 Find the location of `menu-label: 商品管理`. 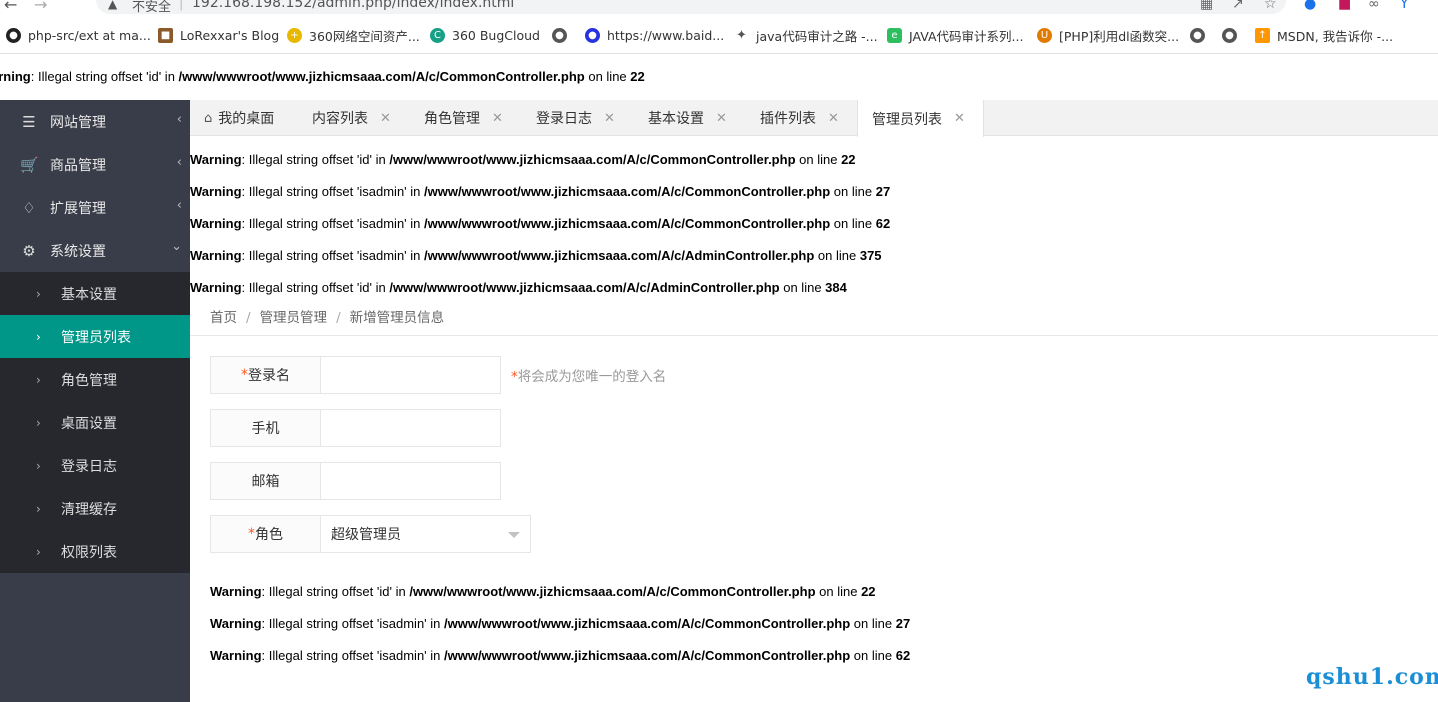

menu-label: 商品管理 is located at coordinates (78, 165).